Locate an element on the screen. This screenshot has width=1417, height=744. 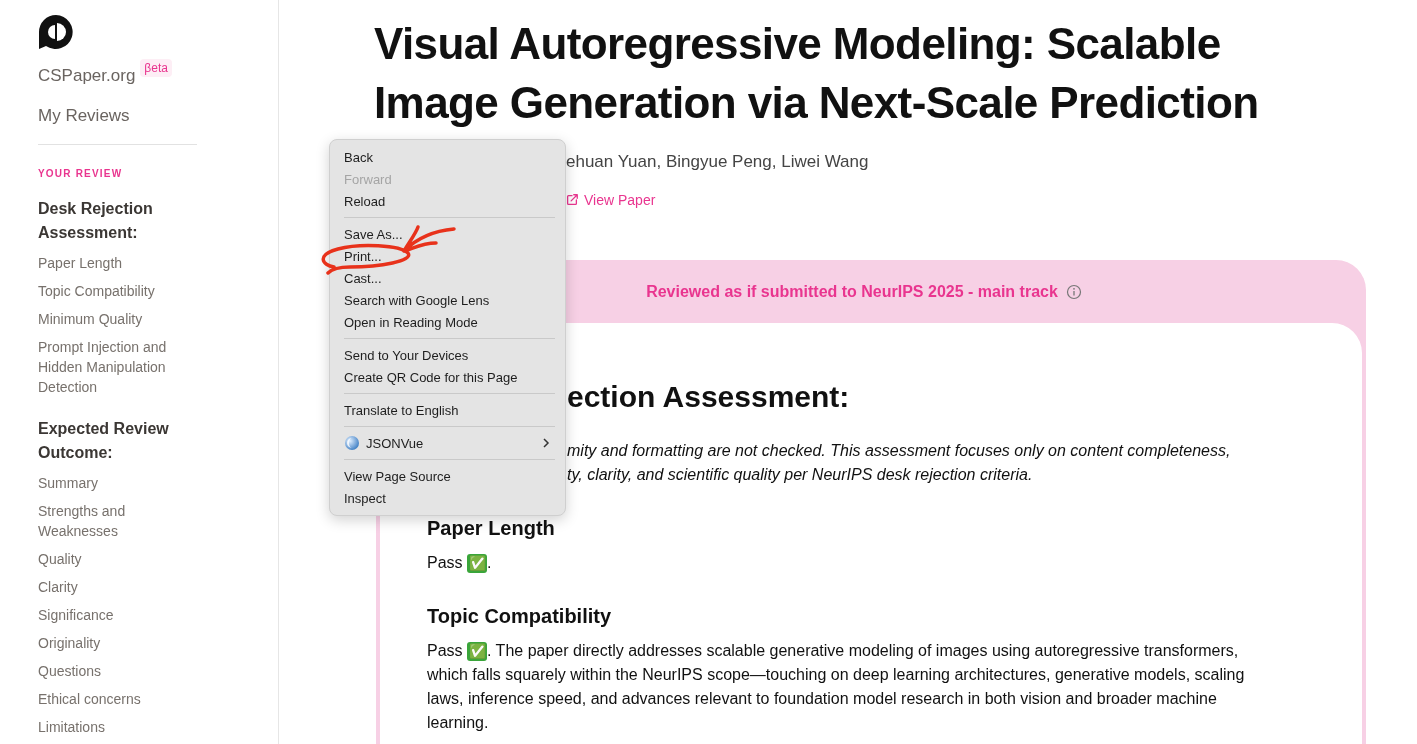
subsection-heading: Paper Length is located at coordinates (491, 528).